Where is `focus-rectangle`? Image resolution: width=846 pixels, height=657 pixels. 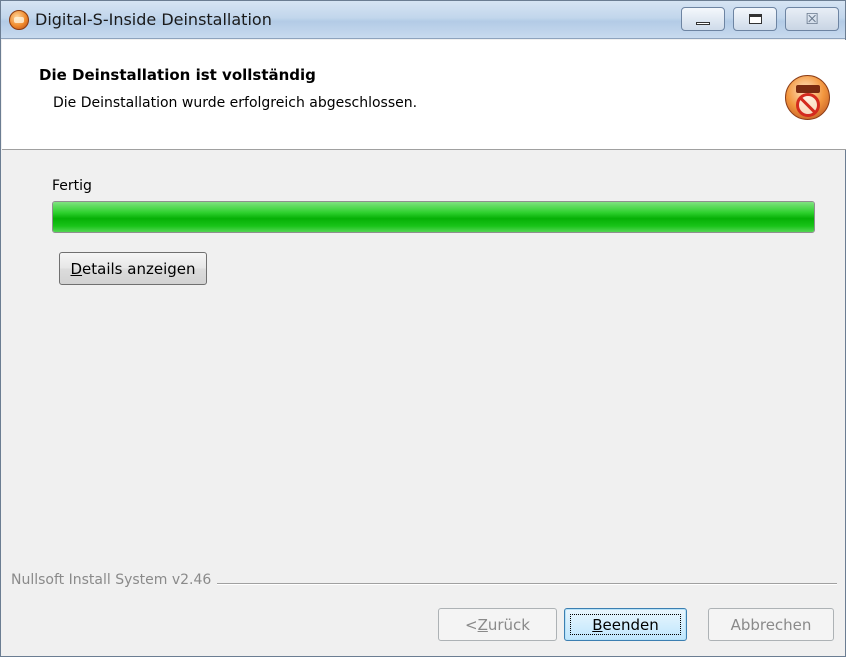
focus-rectangle is located at coordinates (625, 624).